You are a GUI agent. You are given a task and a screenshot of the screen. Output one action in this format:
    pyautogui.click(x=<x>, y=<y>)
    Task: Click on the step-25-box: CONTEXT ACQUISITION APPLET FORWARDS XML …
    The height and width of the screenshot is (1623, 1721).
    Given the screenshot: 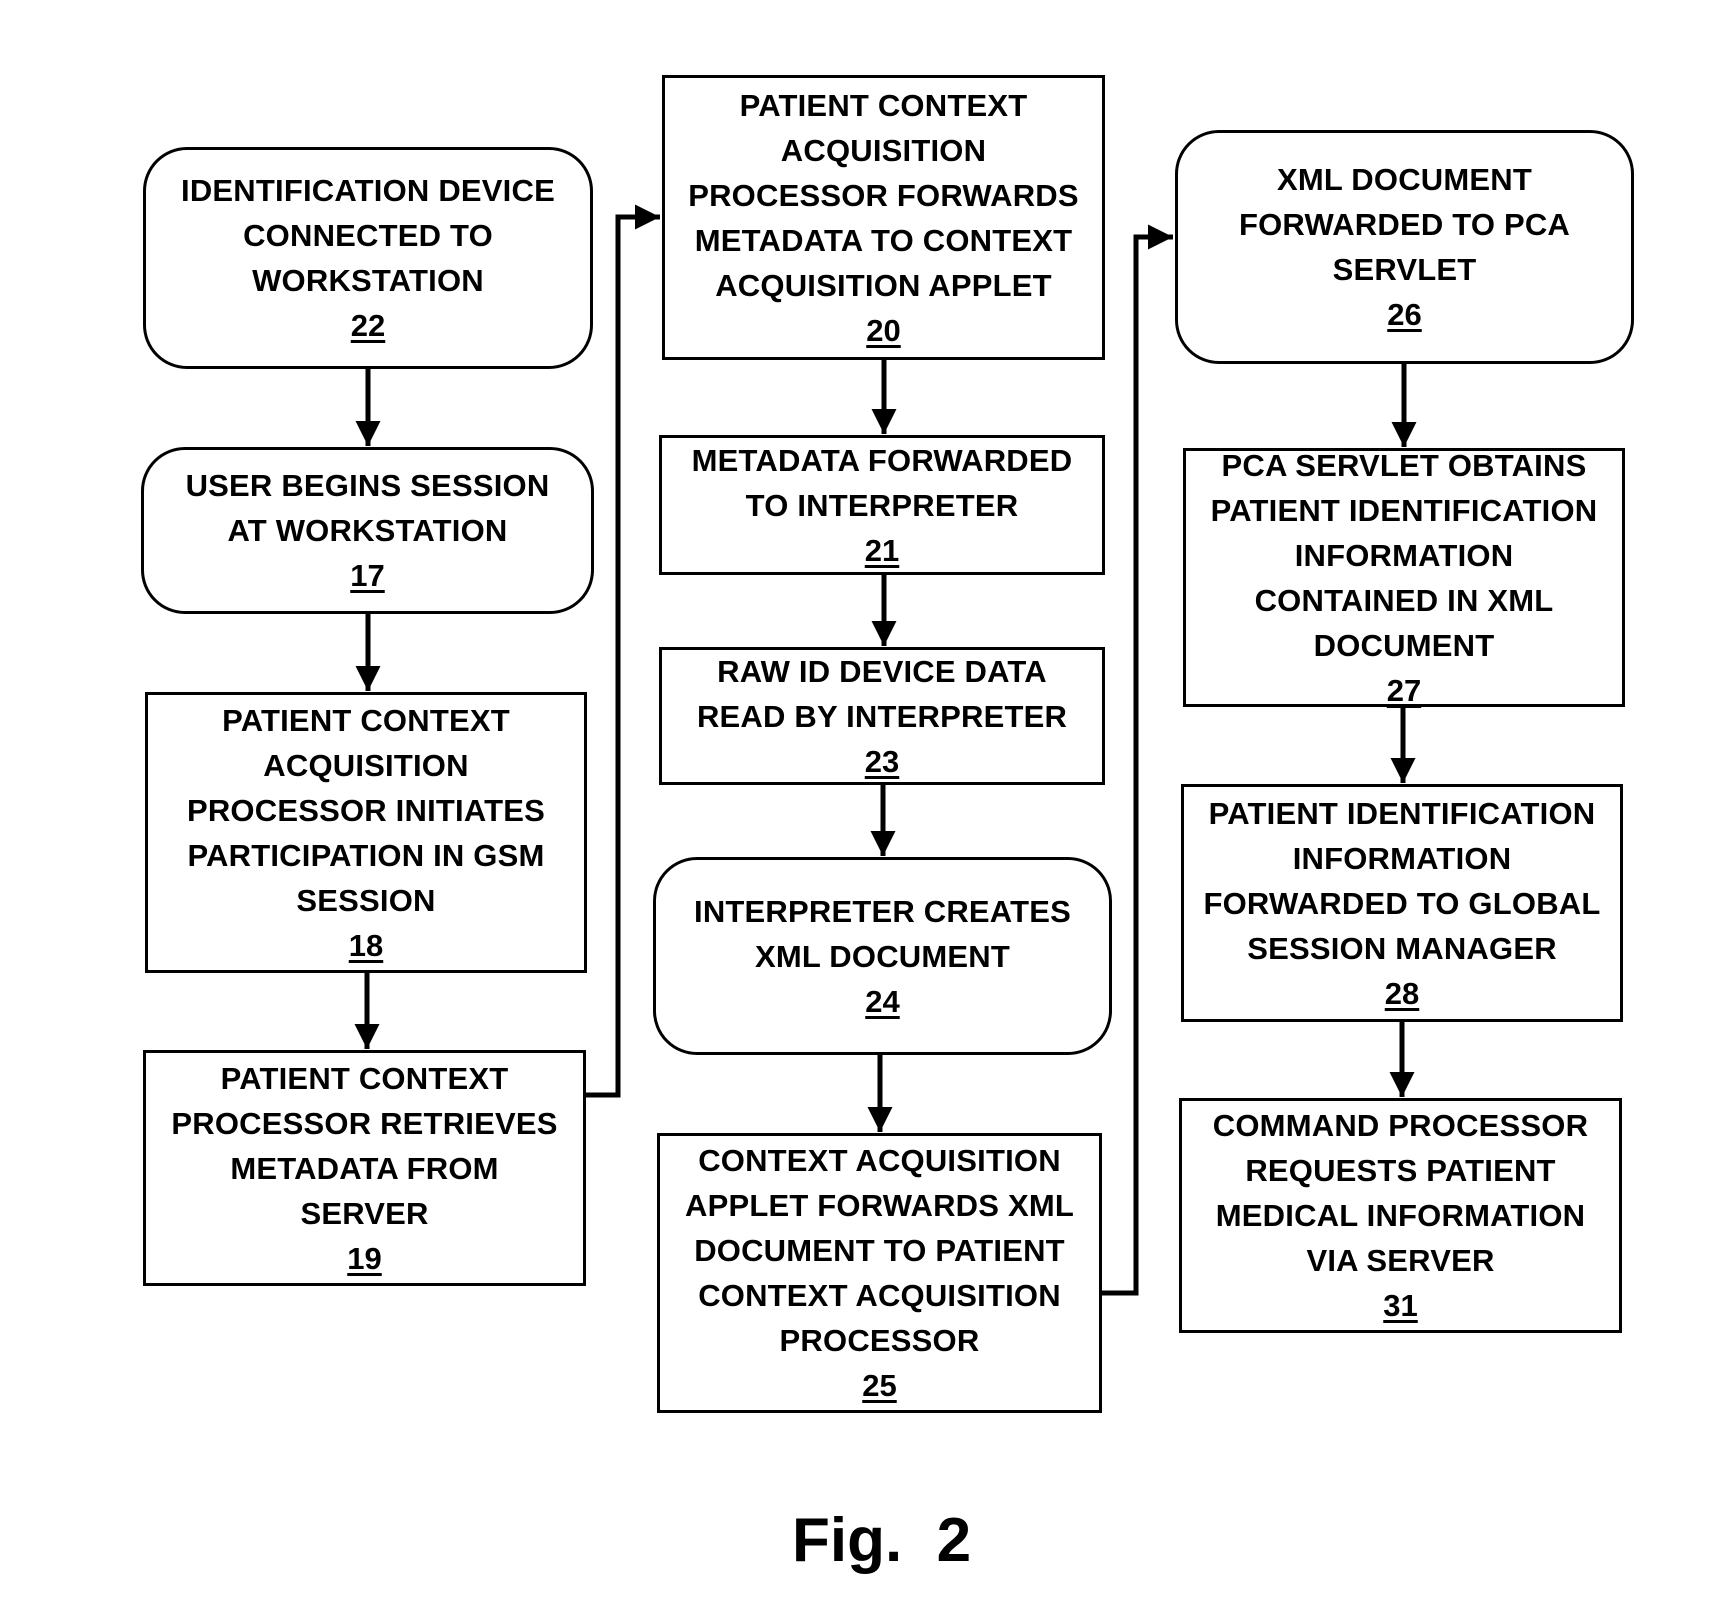 What is the action you would take?
    pyautogui.click(x=879, y=1273)
    